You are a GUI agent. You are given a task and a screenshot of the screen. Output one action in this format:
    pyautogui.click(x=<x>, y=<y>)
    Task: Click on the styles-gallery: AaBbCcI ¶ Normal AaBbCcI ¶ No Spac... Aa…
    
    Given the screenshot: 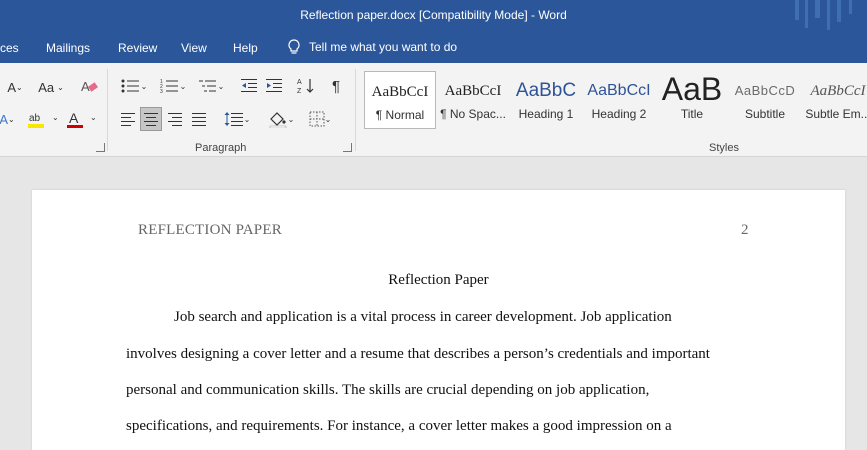 What is the action you would take?
    pyautogui.click(x=615, y=100)
    